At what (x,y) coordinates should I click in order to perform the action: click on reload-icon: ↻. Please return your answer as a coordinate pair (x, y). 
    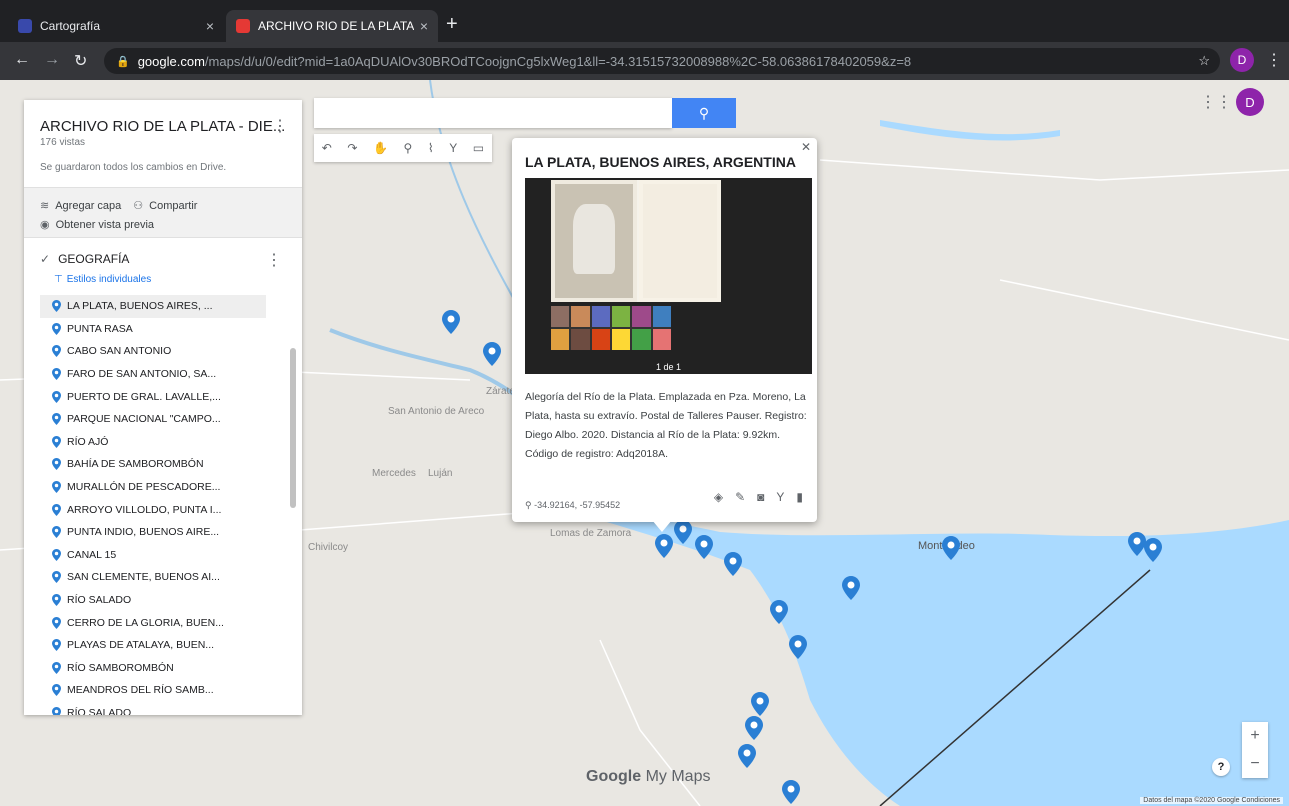
    Looking at the image, I should click on (80, 61).